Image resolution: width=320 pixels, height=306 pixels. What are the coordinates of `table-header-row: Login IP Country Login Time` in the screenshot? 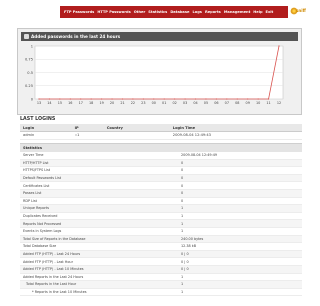 It's located at (161, 128).